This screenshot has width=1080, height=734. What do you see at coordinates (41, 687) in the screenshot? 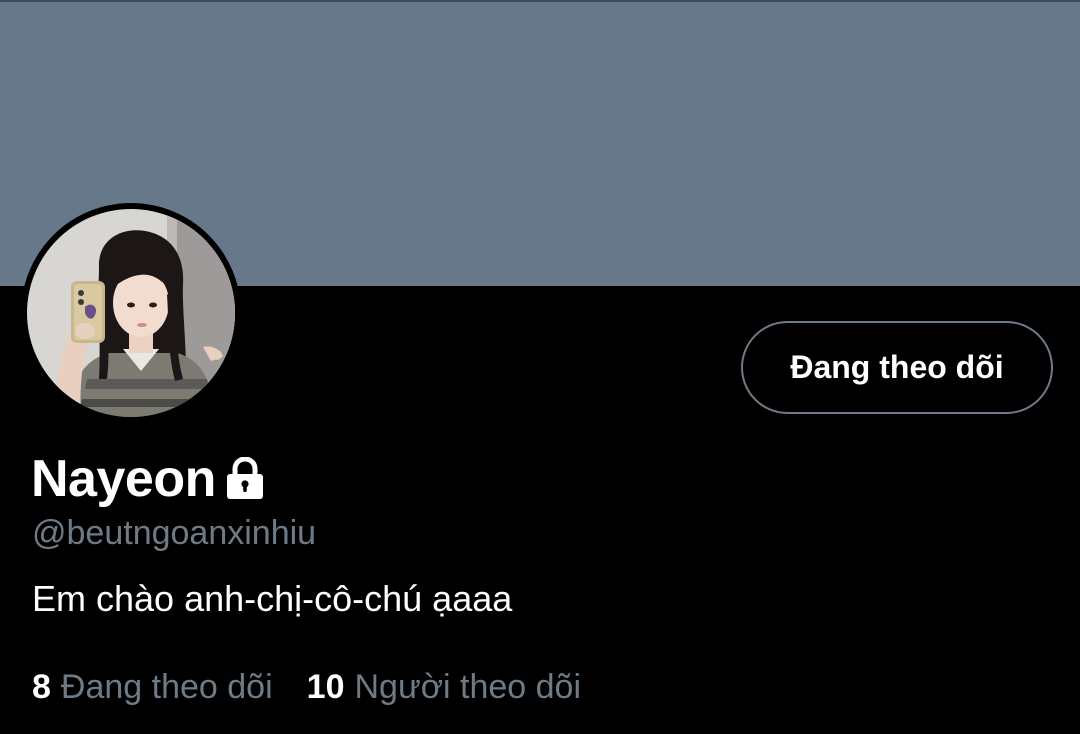
I see `following-count: 8` at bounding box center [41, 687].